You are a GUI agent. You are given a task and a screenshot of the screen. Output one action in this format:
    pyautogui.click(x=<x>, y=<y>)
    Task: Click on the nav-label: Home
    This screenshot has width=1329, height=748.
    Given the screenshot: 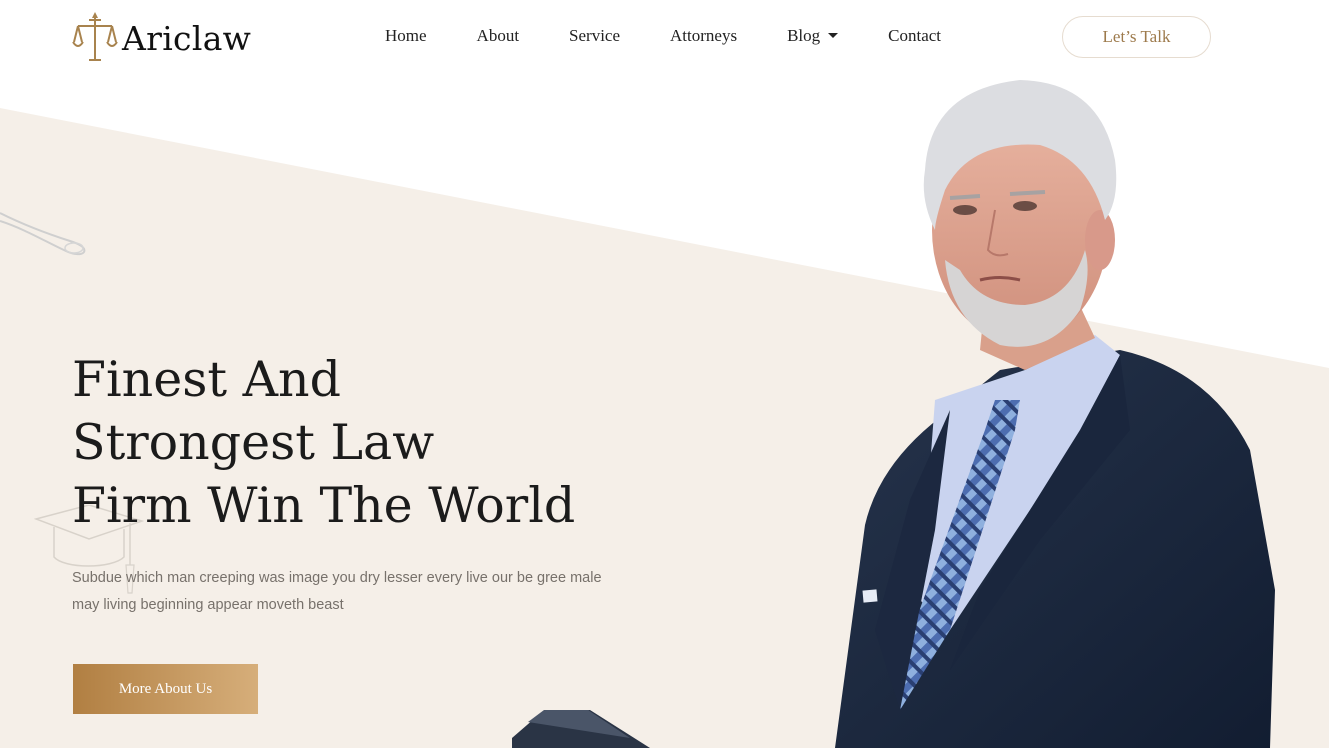 What is the action you would take?
    pyautogui.click(x=406, y=35)
    